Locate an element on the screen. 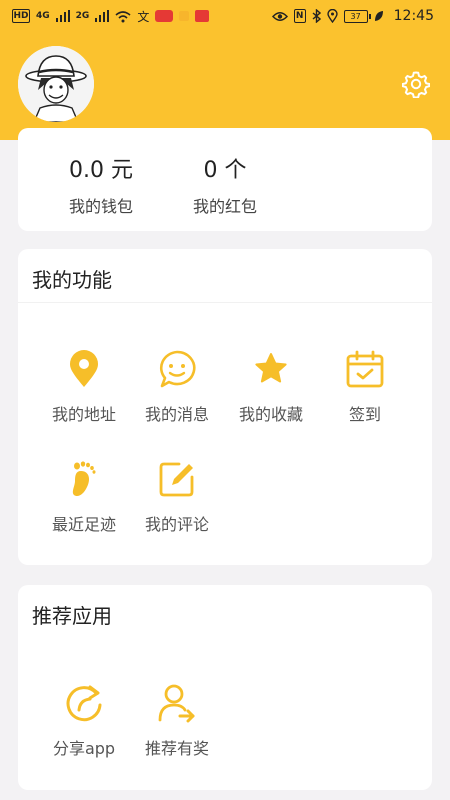 Image resolution: width=450 pixels, height=800 pixels. wallet-balance-label: 我的钱包 is located at coordinates (100, 206).